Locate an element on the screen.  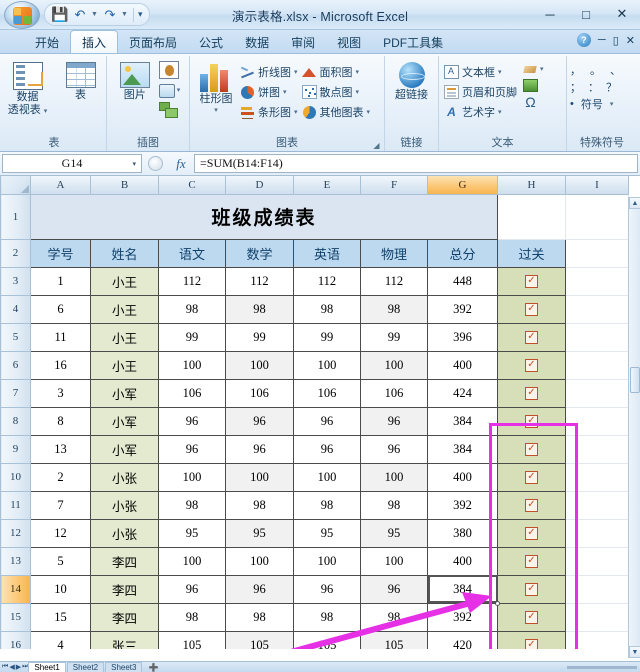
cell-total-7: 424 is located at coordinates (462, 393).